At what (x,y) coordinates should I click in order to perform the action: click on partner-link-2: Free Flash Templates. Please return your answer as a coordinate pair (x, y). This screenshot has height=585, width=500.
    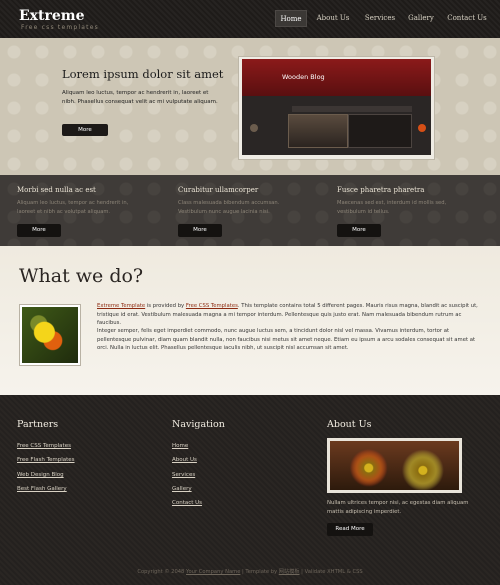
    Looking at the image, I should click on (46, 460).